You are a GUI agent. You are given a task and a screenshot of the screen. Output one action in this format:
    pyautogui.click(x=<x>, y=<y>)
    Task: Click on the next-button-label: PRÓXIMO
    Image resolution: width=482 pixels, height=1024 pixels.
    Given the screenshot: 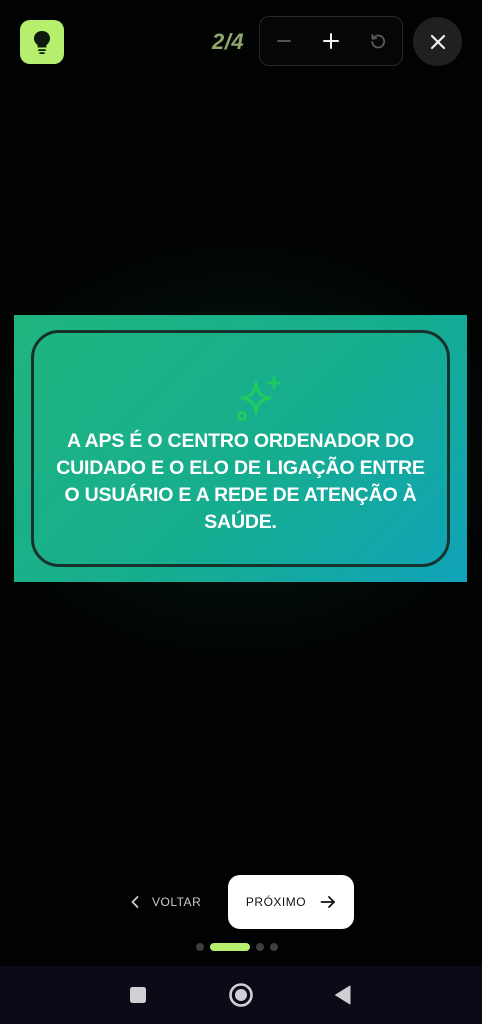 What is the action you would take?
    pyautogui.click(x=276, y=902)
    